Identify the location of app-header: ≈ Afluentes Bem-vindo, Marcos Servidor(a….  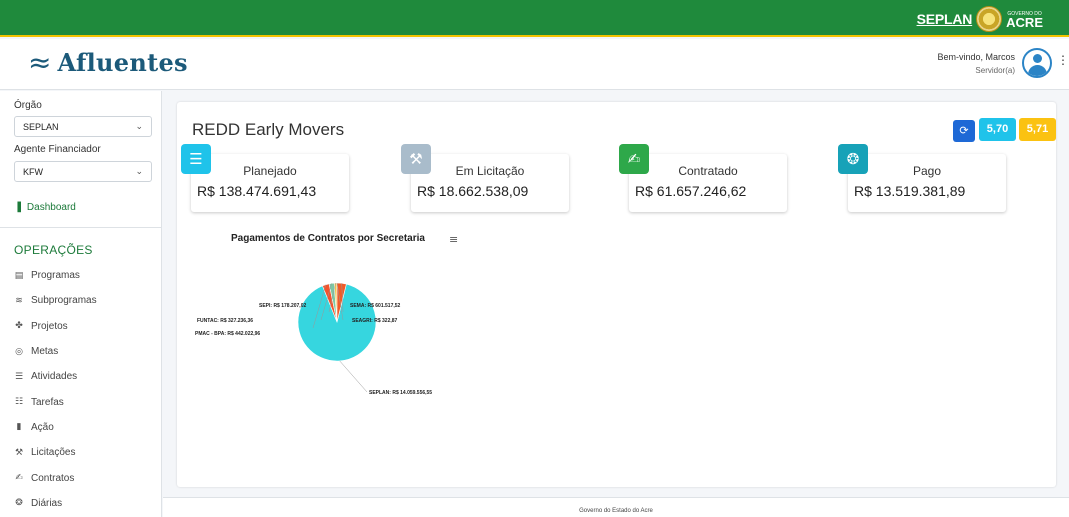
(534, 64).